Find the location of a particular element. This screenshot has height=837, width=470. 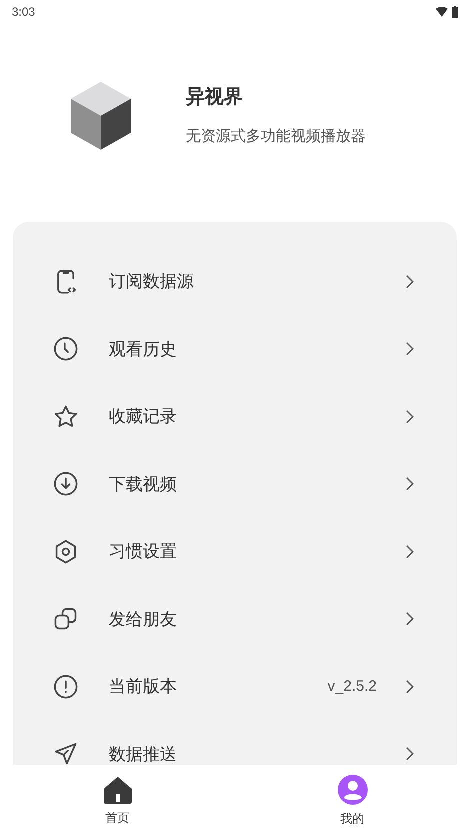

menu-label: 当前版本 is located at coordinates (143, 687).